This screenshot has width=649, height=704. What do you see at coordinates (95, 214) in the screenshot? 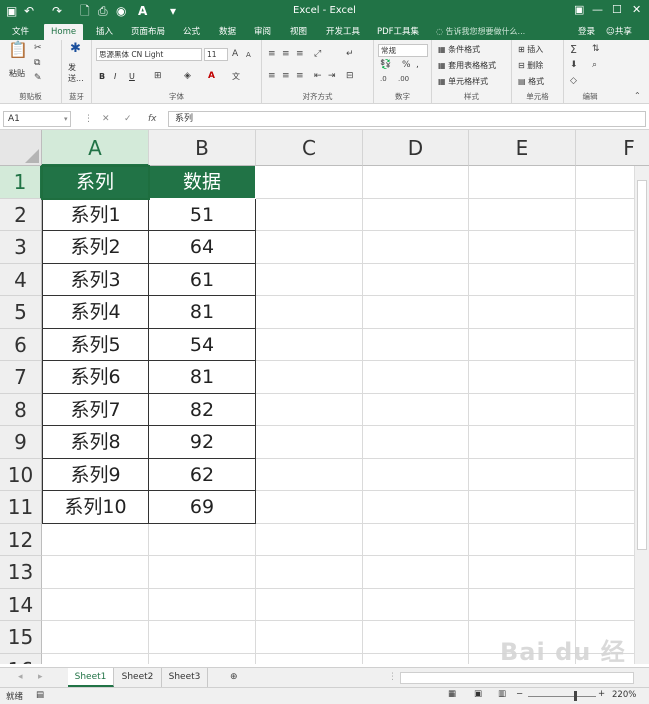
I see `table-cell: 系列1` at bounding box center [95, 214].